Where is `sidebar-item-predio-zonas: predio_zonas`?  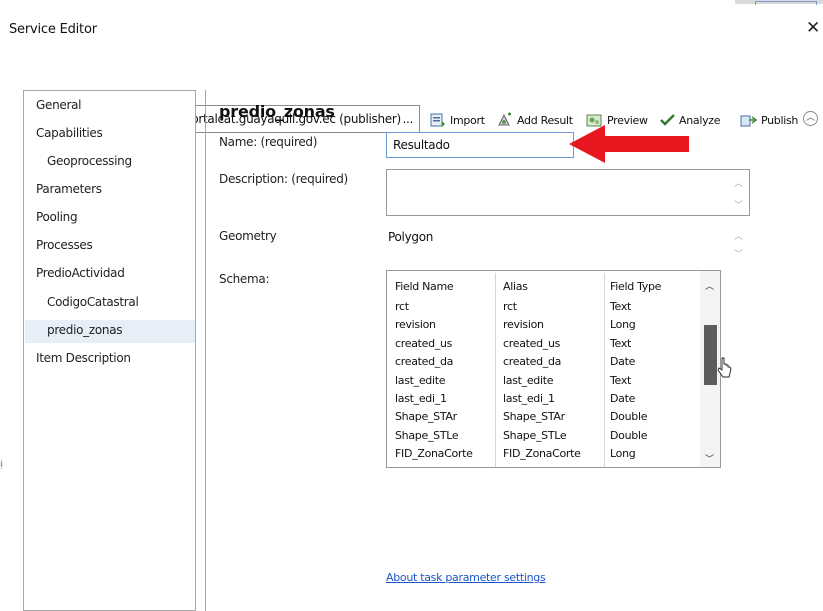 sidebar-item-predio-zonas: predio_zonas is located at coordinates (85, 330).